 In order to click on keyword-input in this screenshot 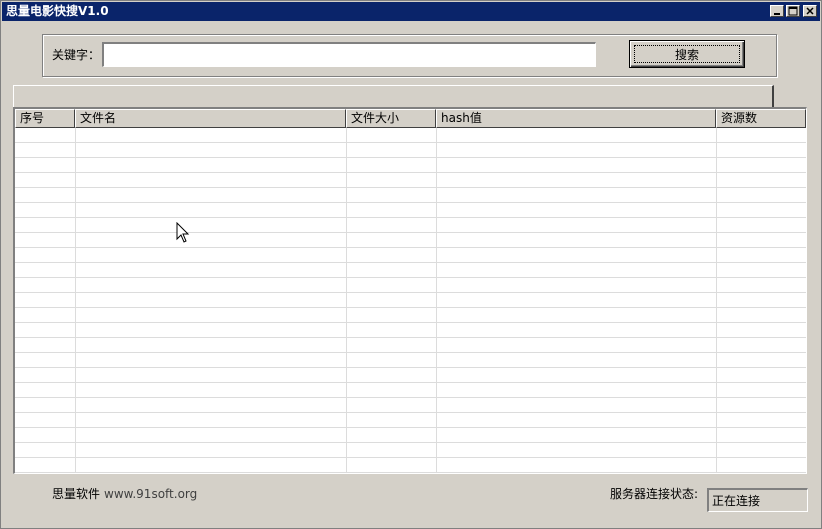, I will do `click(349, 54)`.